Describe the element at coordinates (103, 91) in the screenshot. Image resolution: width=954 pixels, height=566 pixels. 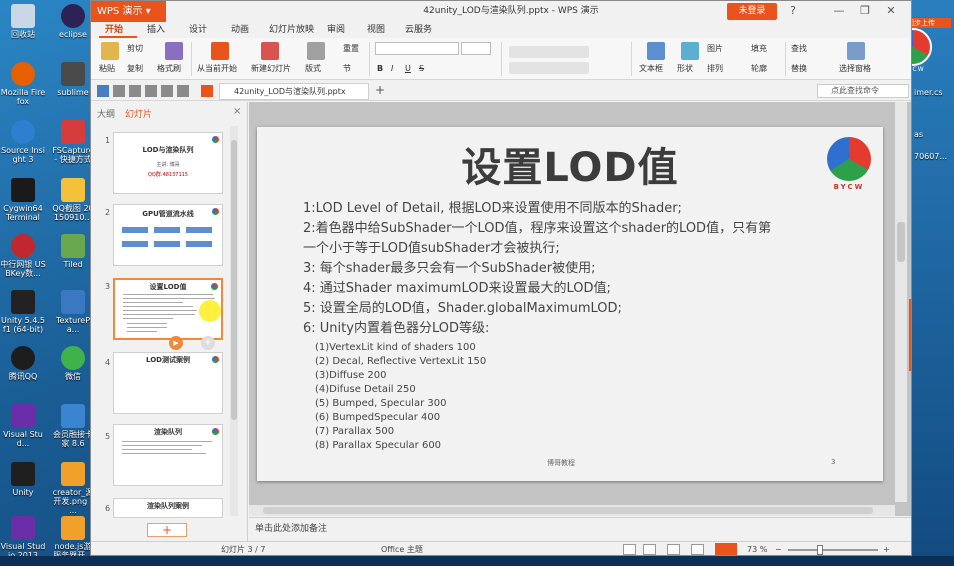
I see `quick-save-icon` at that location.